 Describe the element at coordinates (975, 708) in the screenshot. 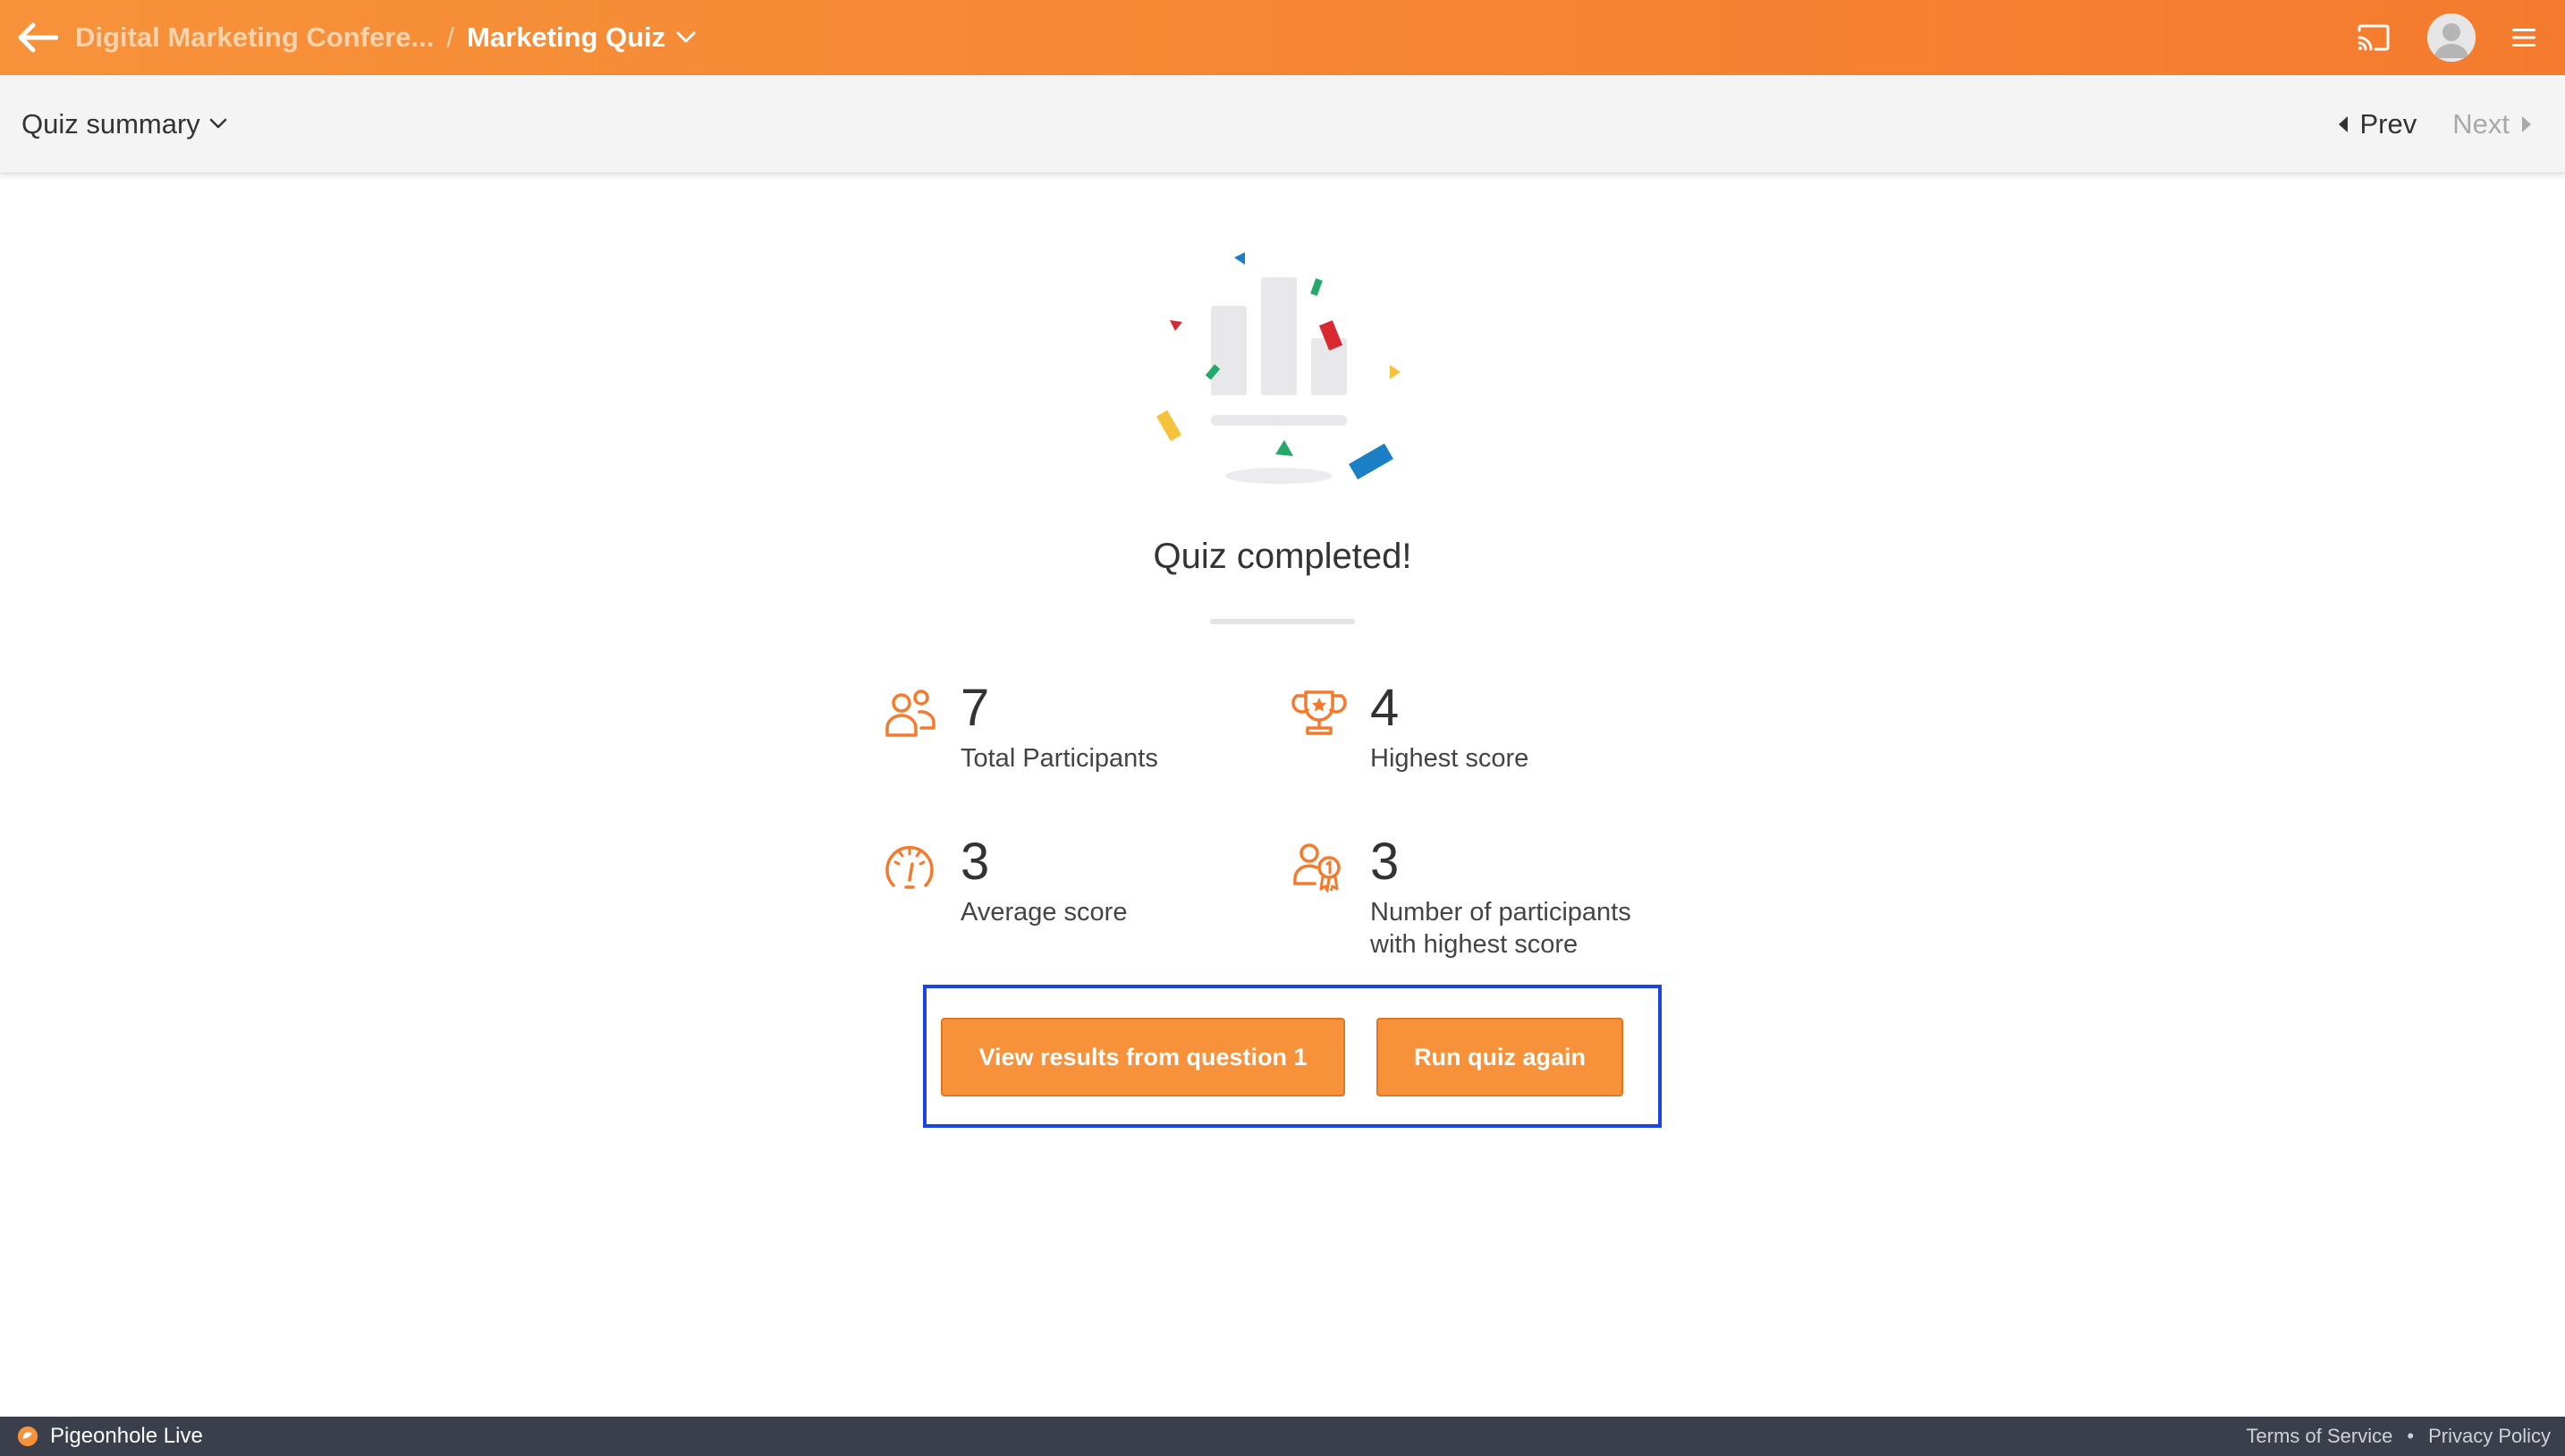

I see `stat-value: 7` at that location.